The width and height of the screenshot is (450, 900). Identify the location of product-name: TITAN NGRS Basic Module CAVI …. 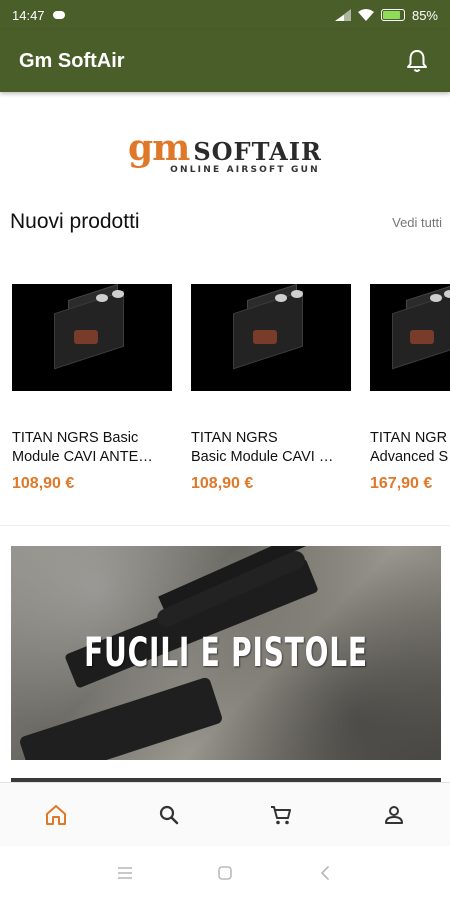
(271, 449).